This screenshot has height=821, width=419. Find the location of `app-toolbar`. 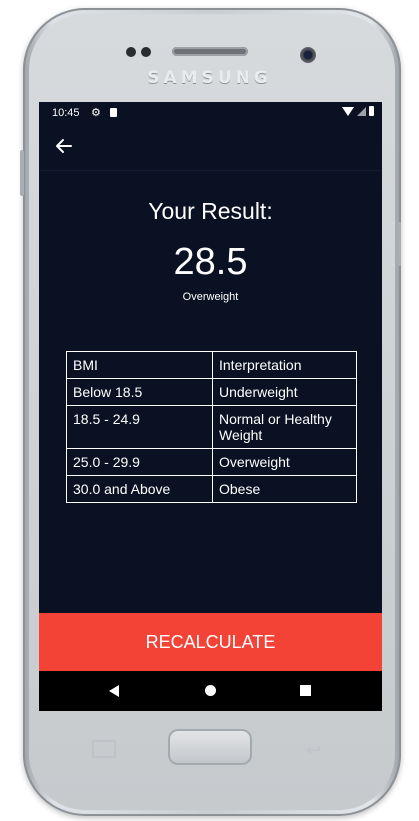

app-toolbar is located at coordinates (210, 148).